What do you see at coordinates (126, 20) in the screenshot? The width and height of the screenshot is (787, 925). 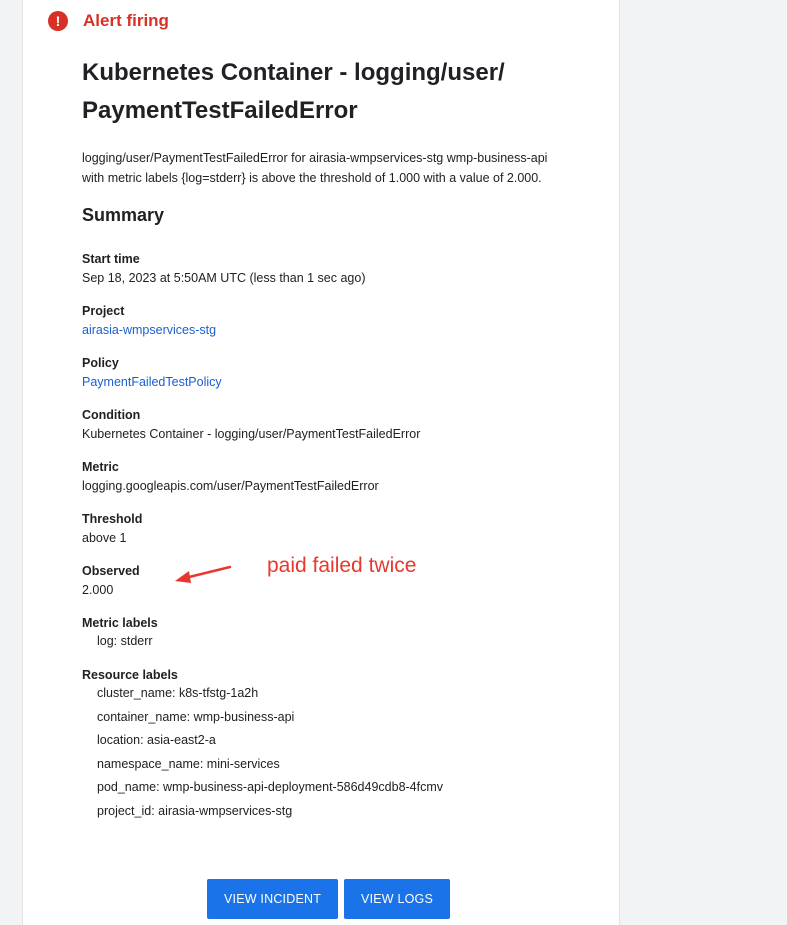 I see `alert-status-text: Alert firing` at bounding box center [126, 20].